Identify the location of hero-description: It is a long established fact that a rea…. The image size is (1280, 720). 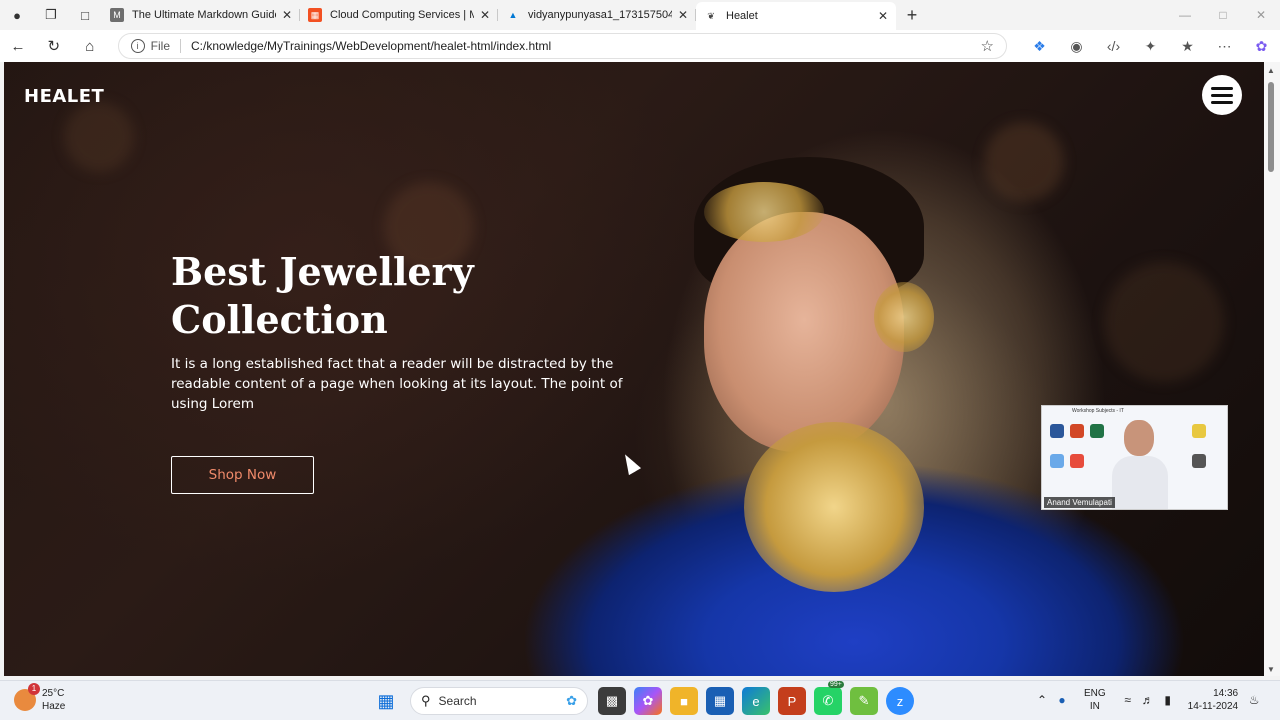
(397, 384).